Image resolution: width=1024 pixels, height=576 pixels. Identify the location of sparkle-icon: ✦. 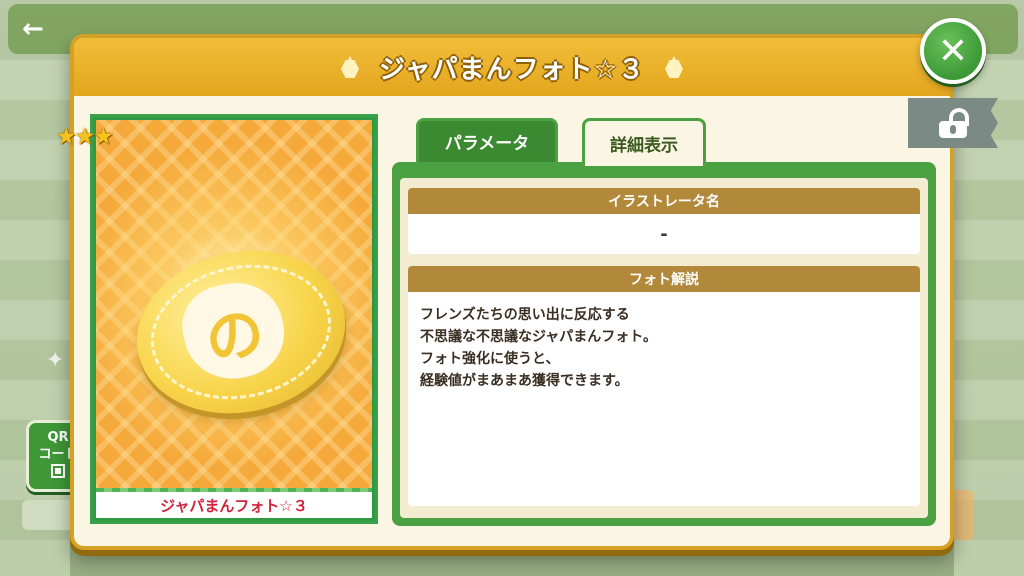
(55, 360).